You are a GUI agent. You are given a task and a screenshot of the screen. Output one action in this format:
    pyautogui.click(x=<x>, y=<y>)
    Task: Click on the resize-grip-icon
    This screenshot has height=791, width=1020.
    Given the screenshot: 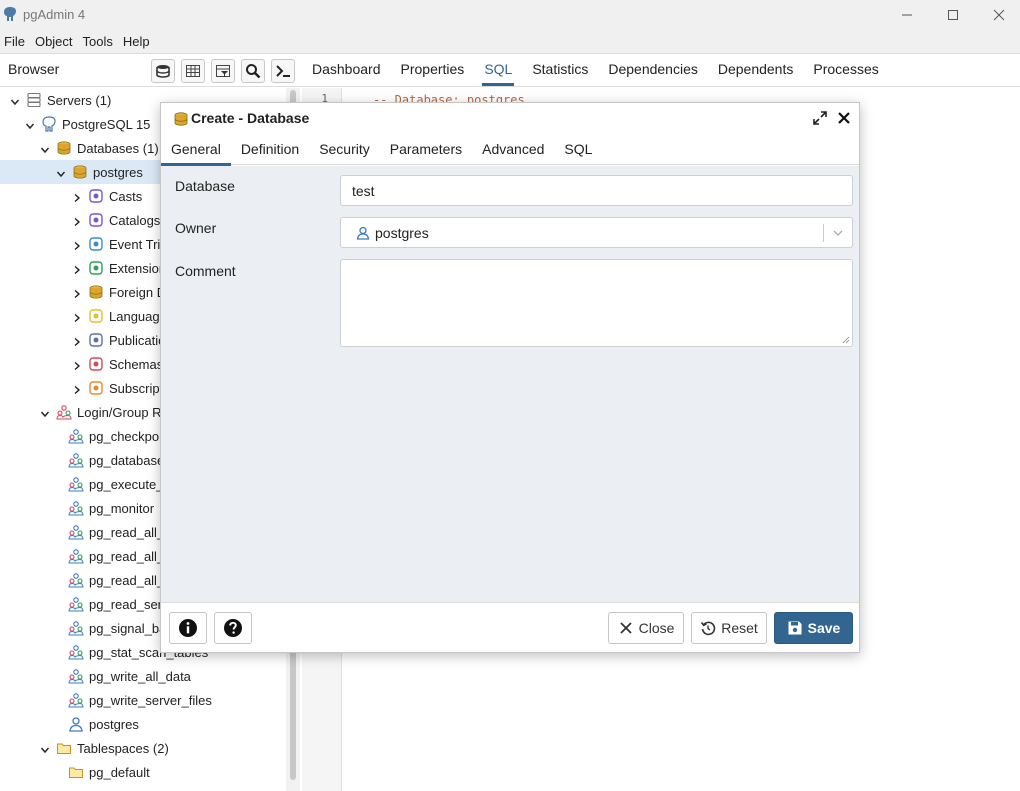 What is the action you would take?
    pyautogui.click(x=846, y=340)
    